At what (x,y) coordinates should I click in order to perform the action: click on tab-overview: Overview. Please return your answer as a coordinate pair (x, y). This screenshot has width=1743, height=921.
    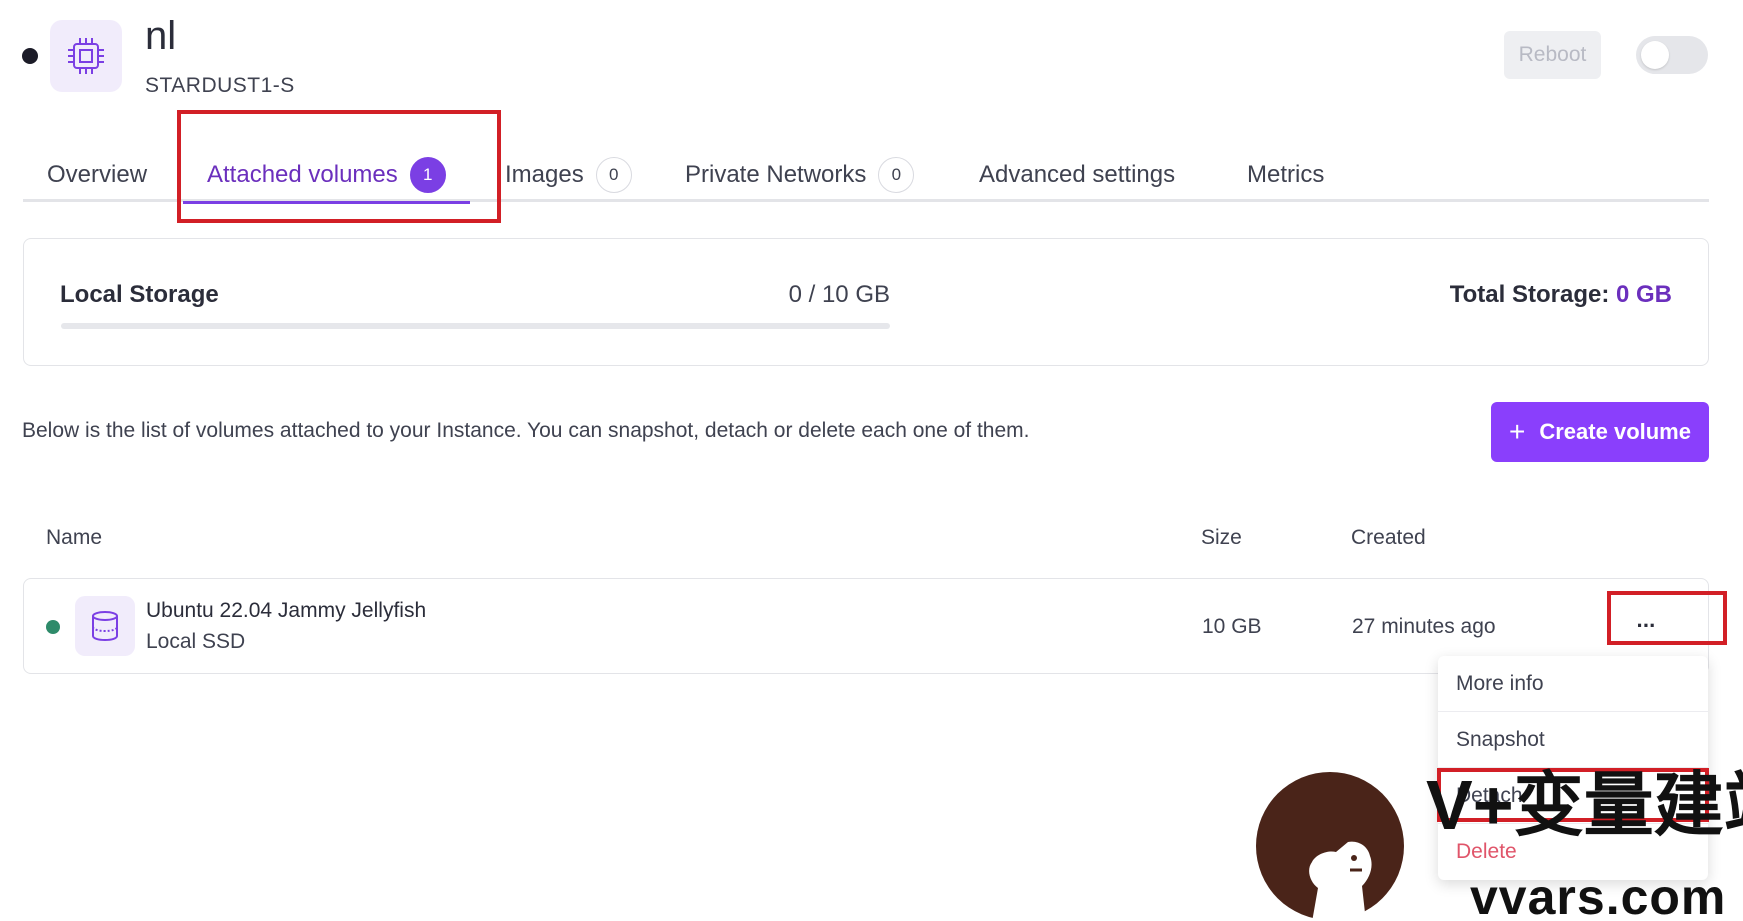
    Looking at the image, I should click on (97, 175).